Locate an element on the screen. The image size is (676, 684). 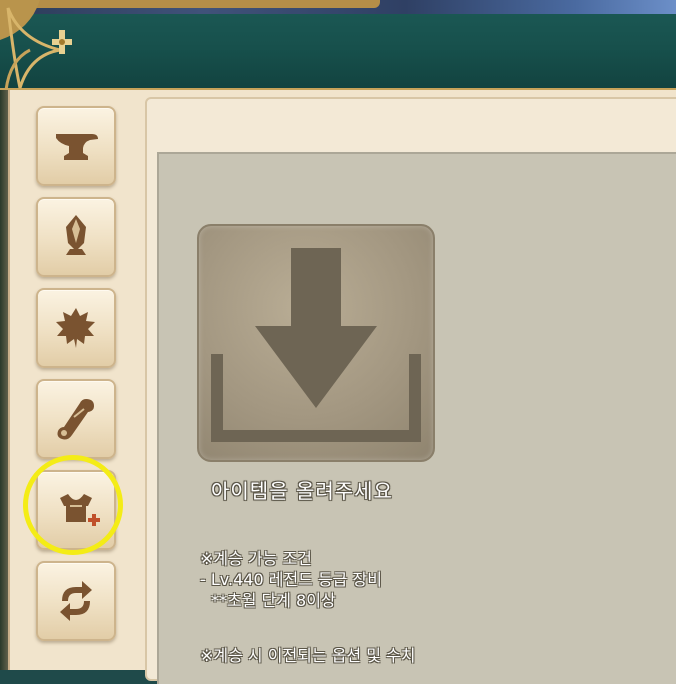
side-menu-cycle-button is located at coordinates (76, 601).